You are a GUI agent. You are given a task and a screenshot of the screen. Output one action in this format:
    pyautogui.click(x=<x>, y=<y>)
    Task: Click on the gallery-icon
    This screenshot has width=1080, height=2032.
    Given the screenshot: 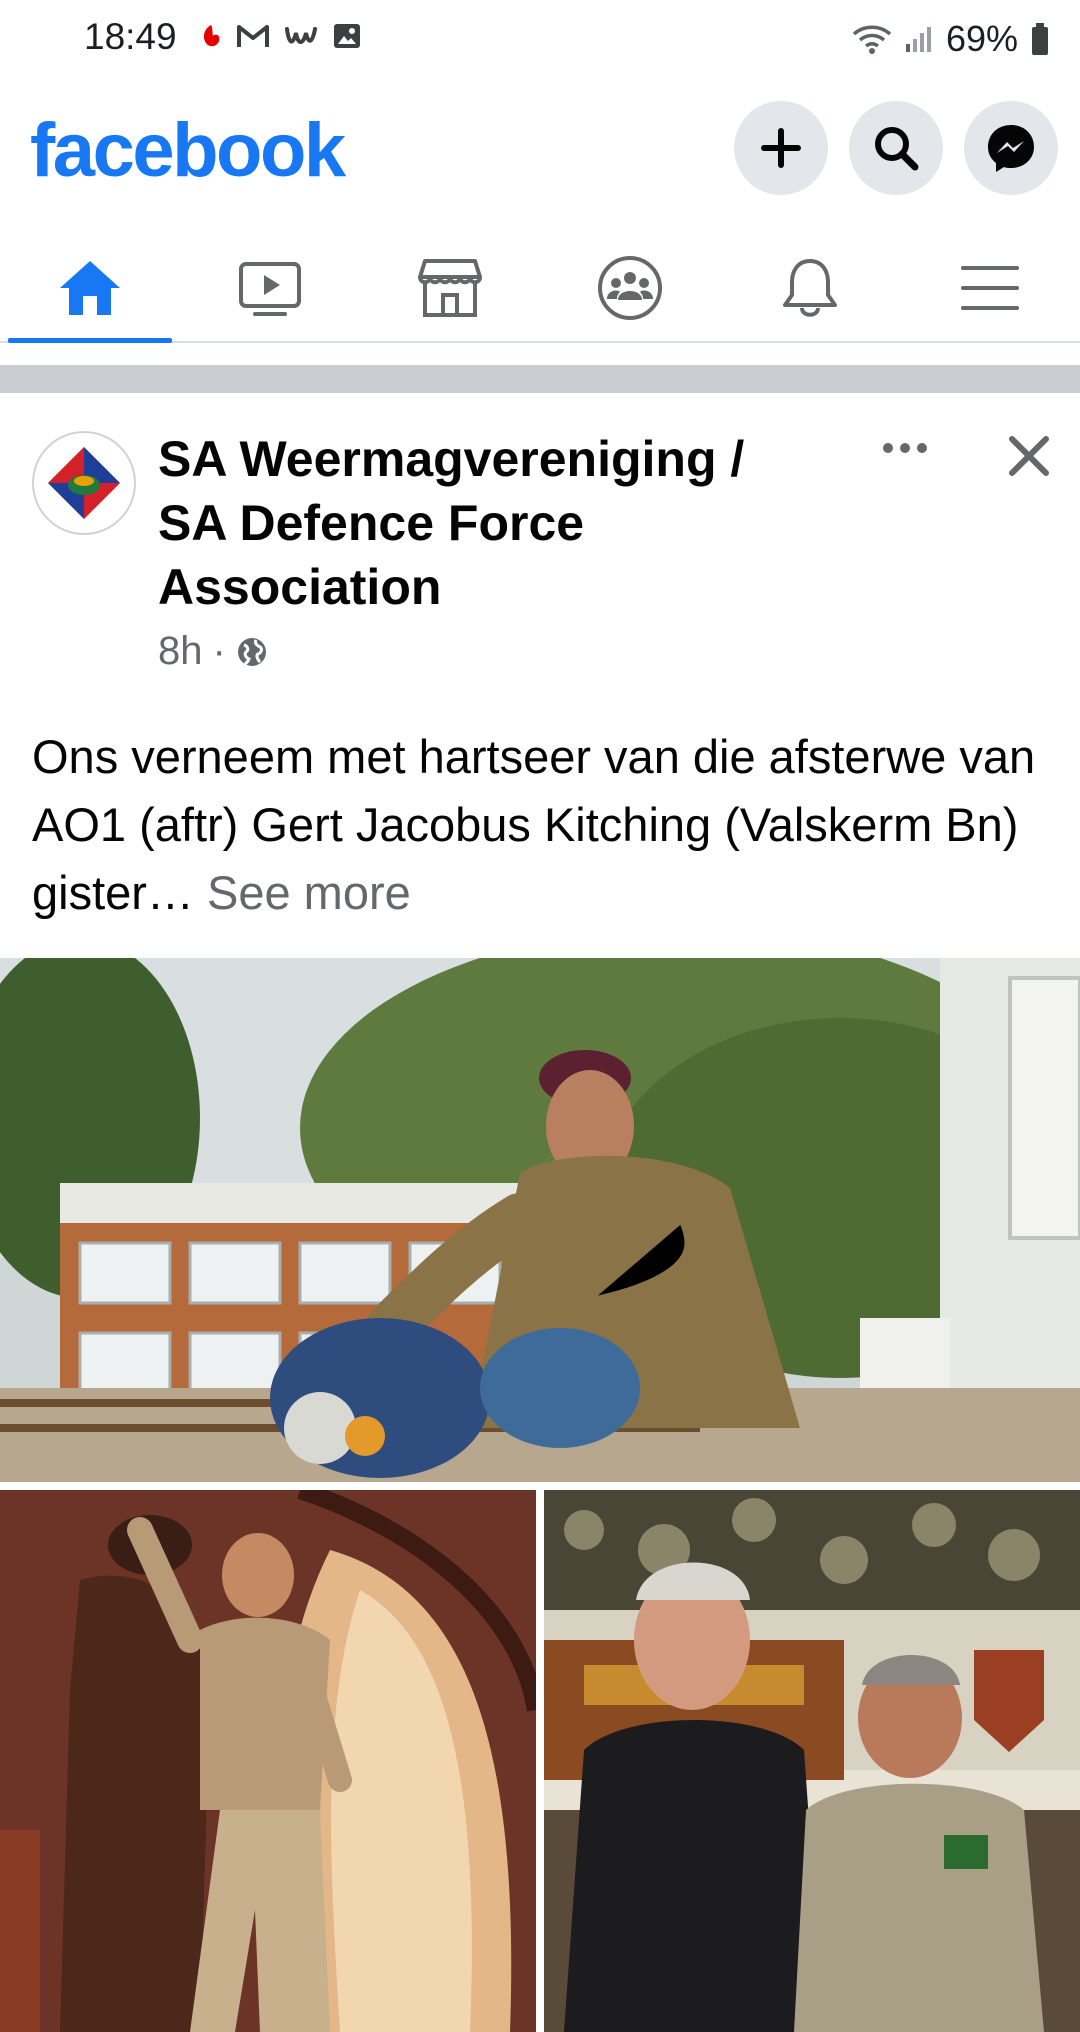 What is the action you would take?
    pyautogui.click(x=347, y=36)
    